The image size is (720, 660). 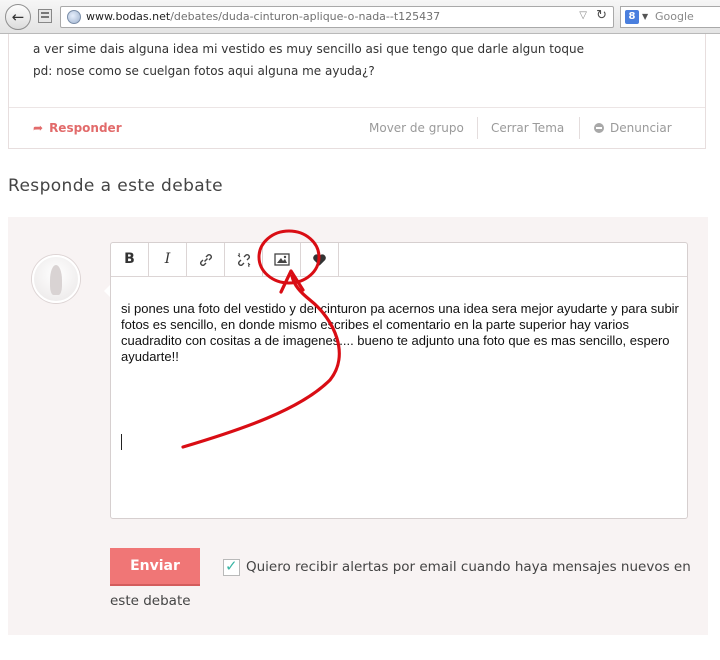 I want to click on link-icon, so click(x=205, y=260).